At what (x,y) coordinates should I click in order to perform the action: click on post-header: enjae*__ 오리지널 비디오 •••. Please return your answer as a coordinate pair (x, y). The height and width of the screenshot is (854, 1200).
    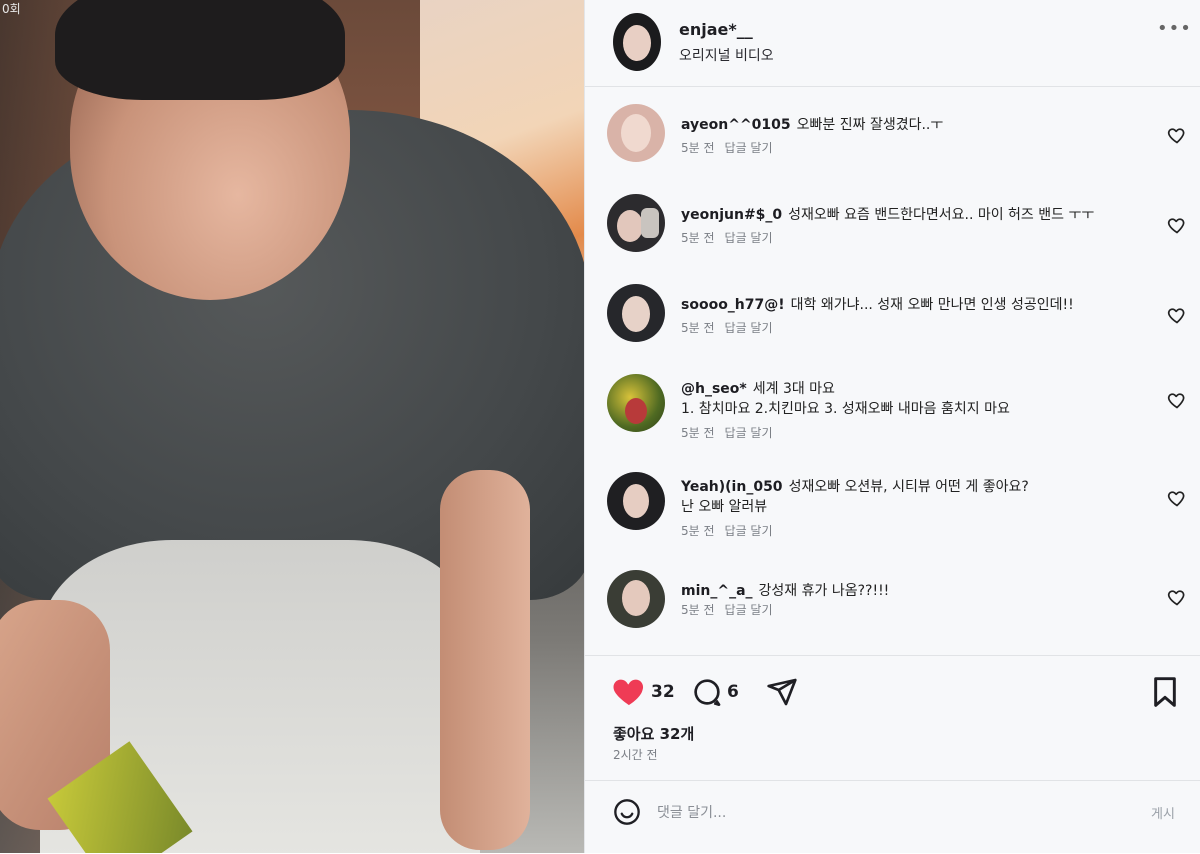
    Looking at the image, I should click on (892, 43).